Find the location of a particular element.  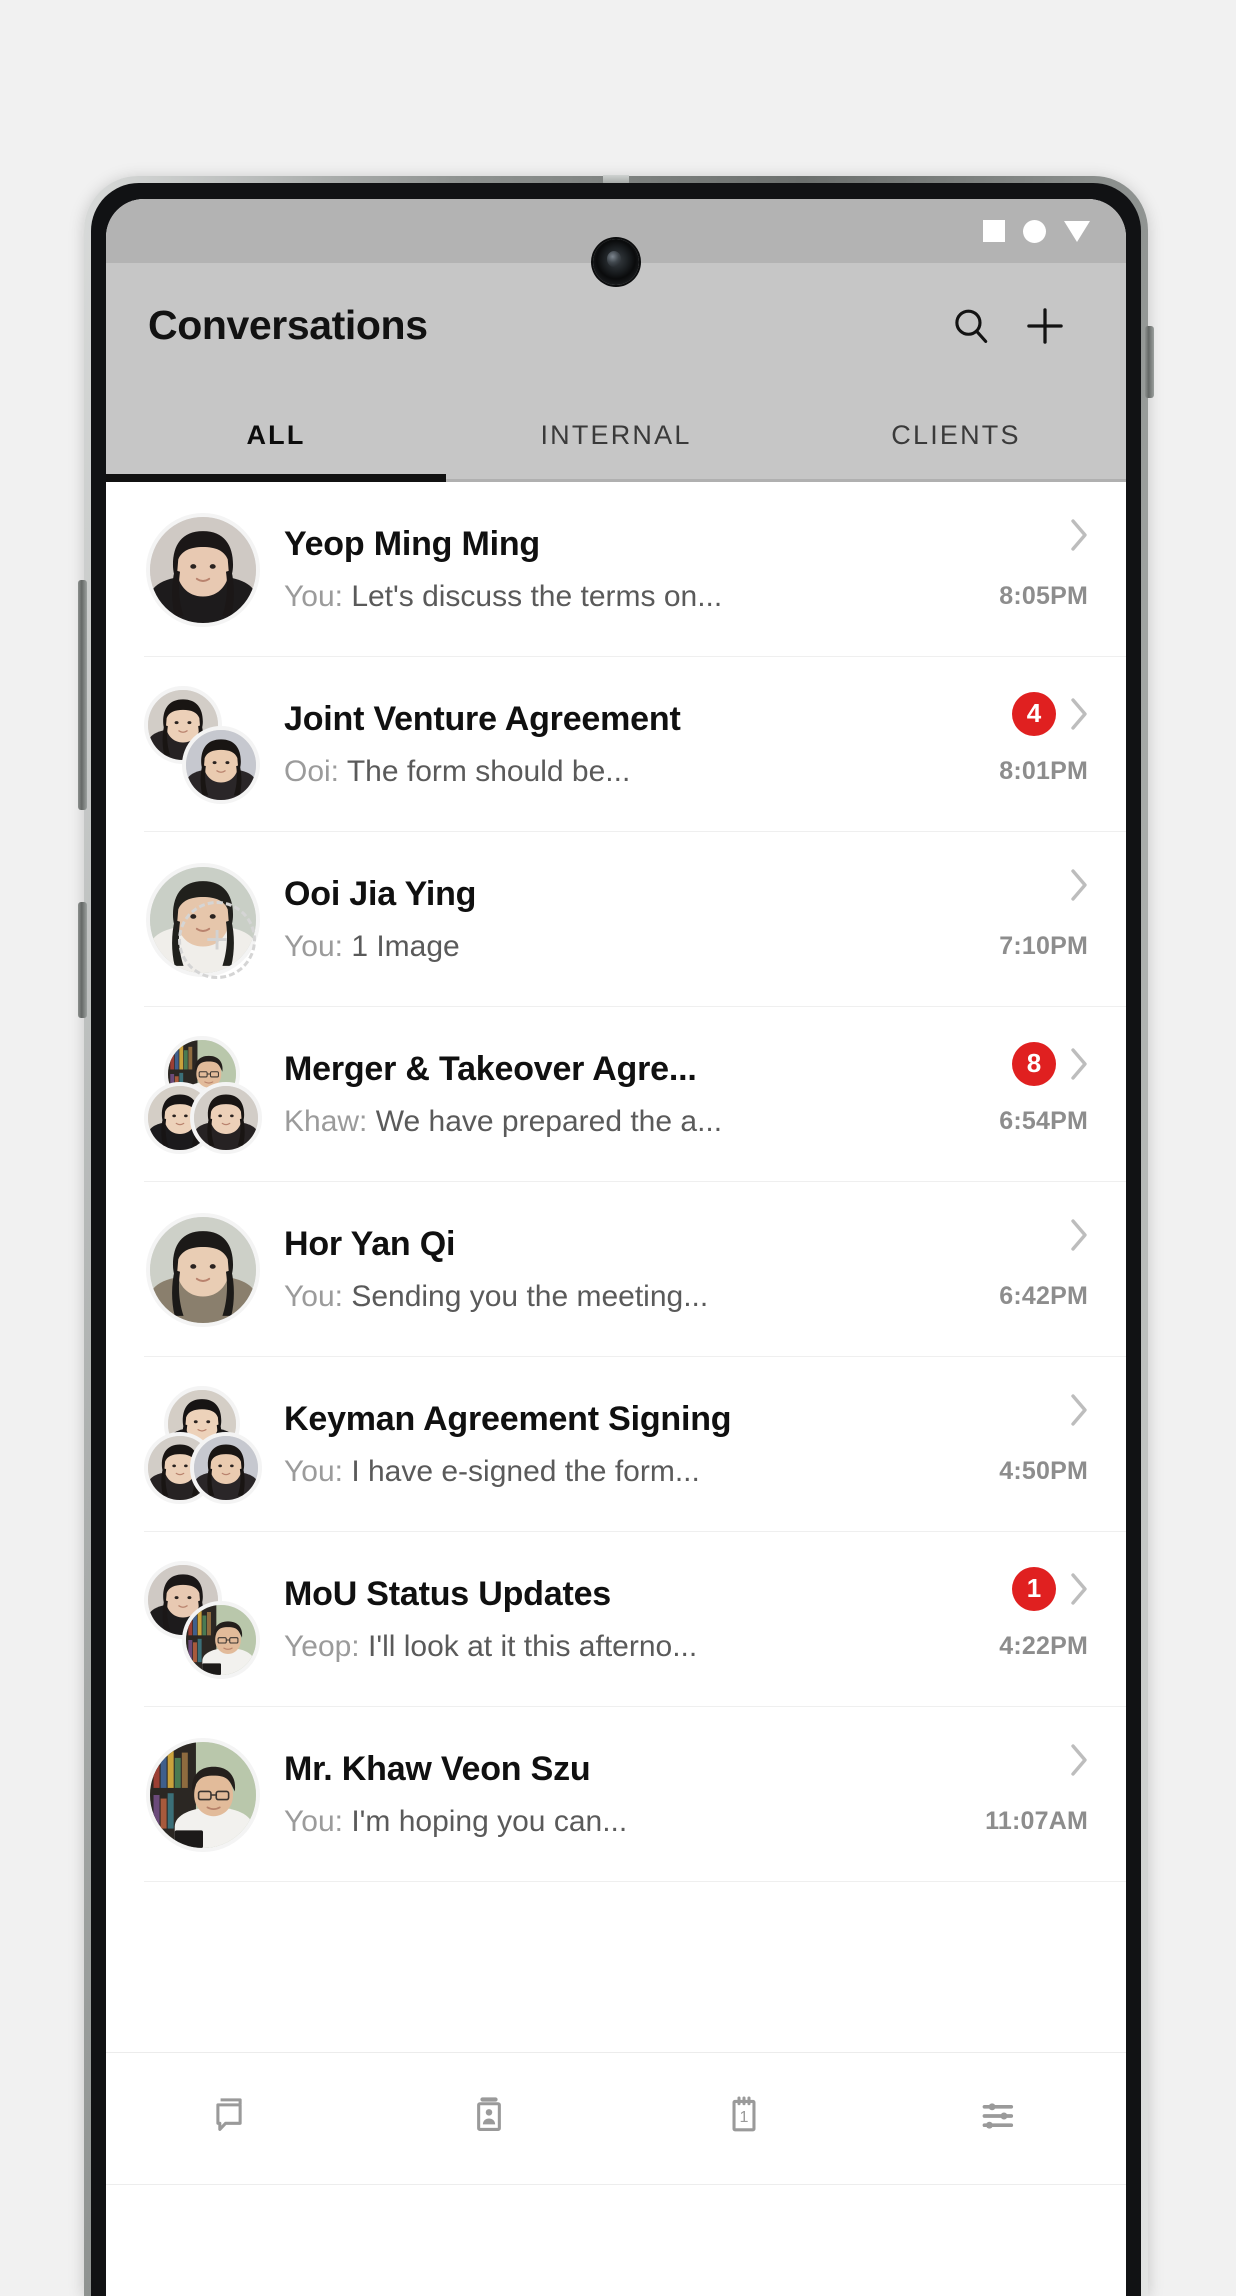

tab-all: ALL is located at coordinates (276, 435).